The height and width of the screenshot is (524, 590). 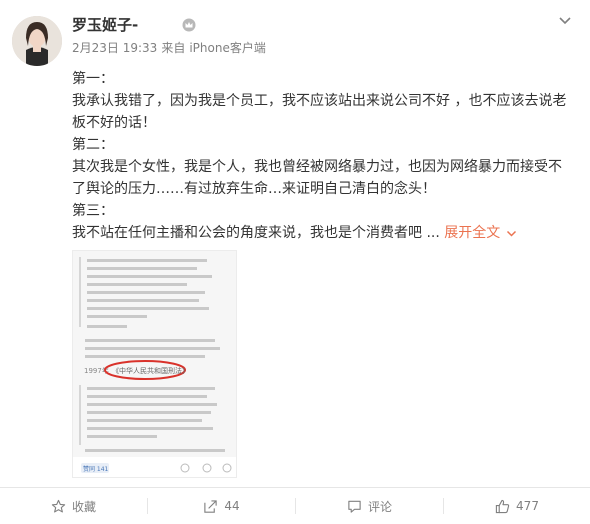 What do you see at coordinates (96, 469) in the screenshot?
I see `image-footer-count: 赞同 141` at bounding box center [96, 469].